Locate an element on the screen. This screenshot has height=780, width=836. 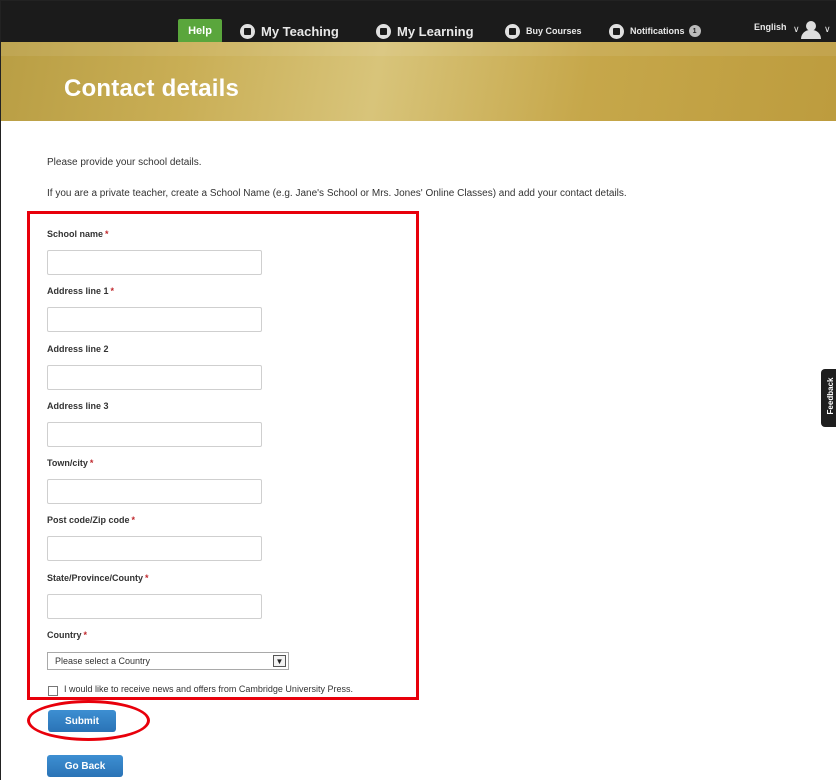
nav-my-teaching: My Teaching is located at coordinates (289, 31).